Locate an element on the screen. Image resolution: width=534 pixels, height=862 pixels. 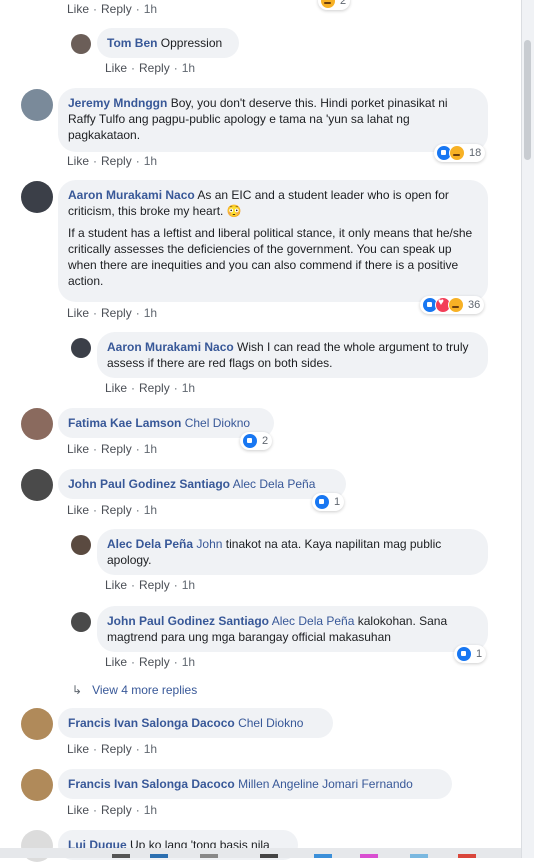
reaction-summary: 36 is located at coordinates (452, 305).